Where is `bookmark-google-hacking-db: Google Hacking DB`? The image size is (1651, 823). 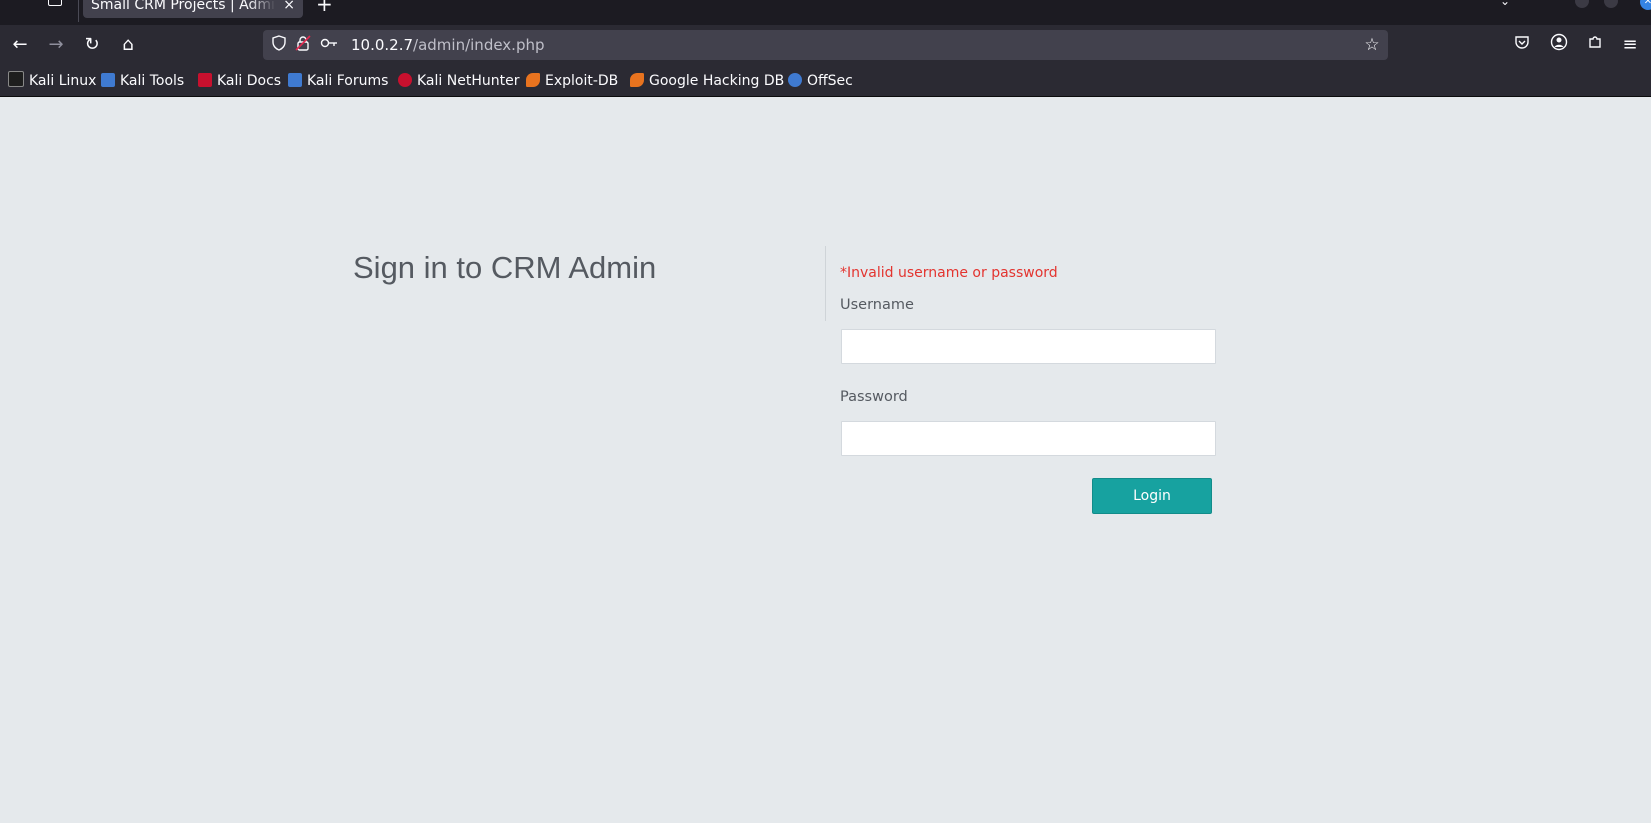 bookmark-google-hacking-db: Google Hacking DB is located at coordinates (707, 81).